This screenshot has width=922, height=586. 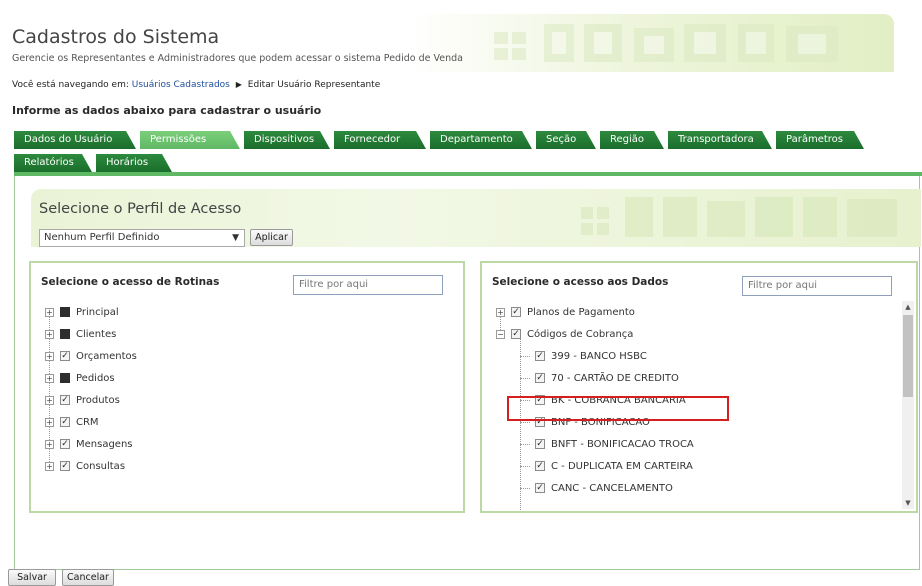 I want to click on save-button: Salvar, so click(x=32, y=577).